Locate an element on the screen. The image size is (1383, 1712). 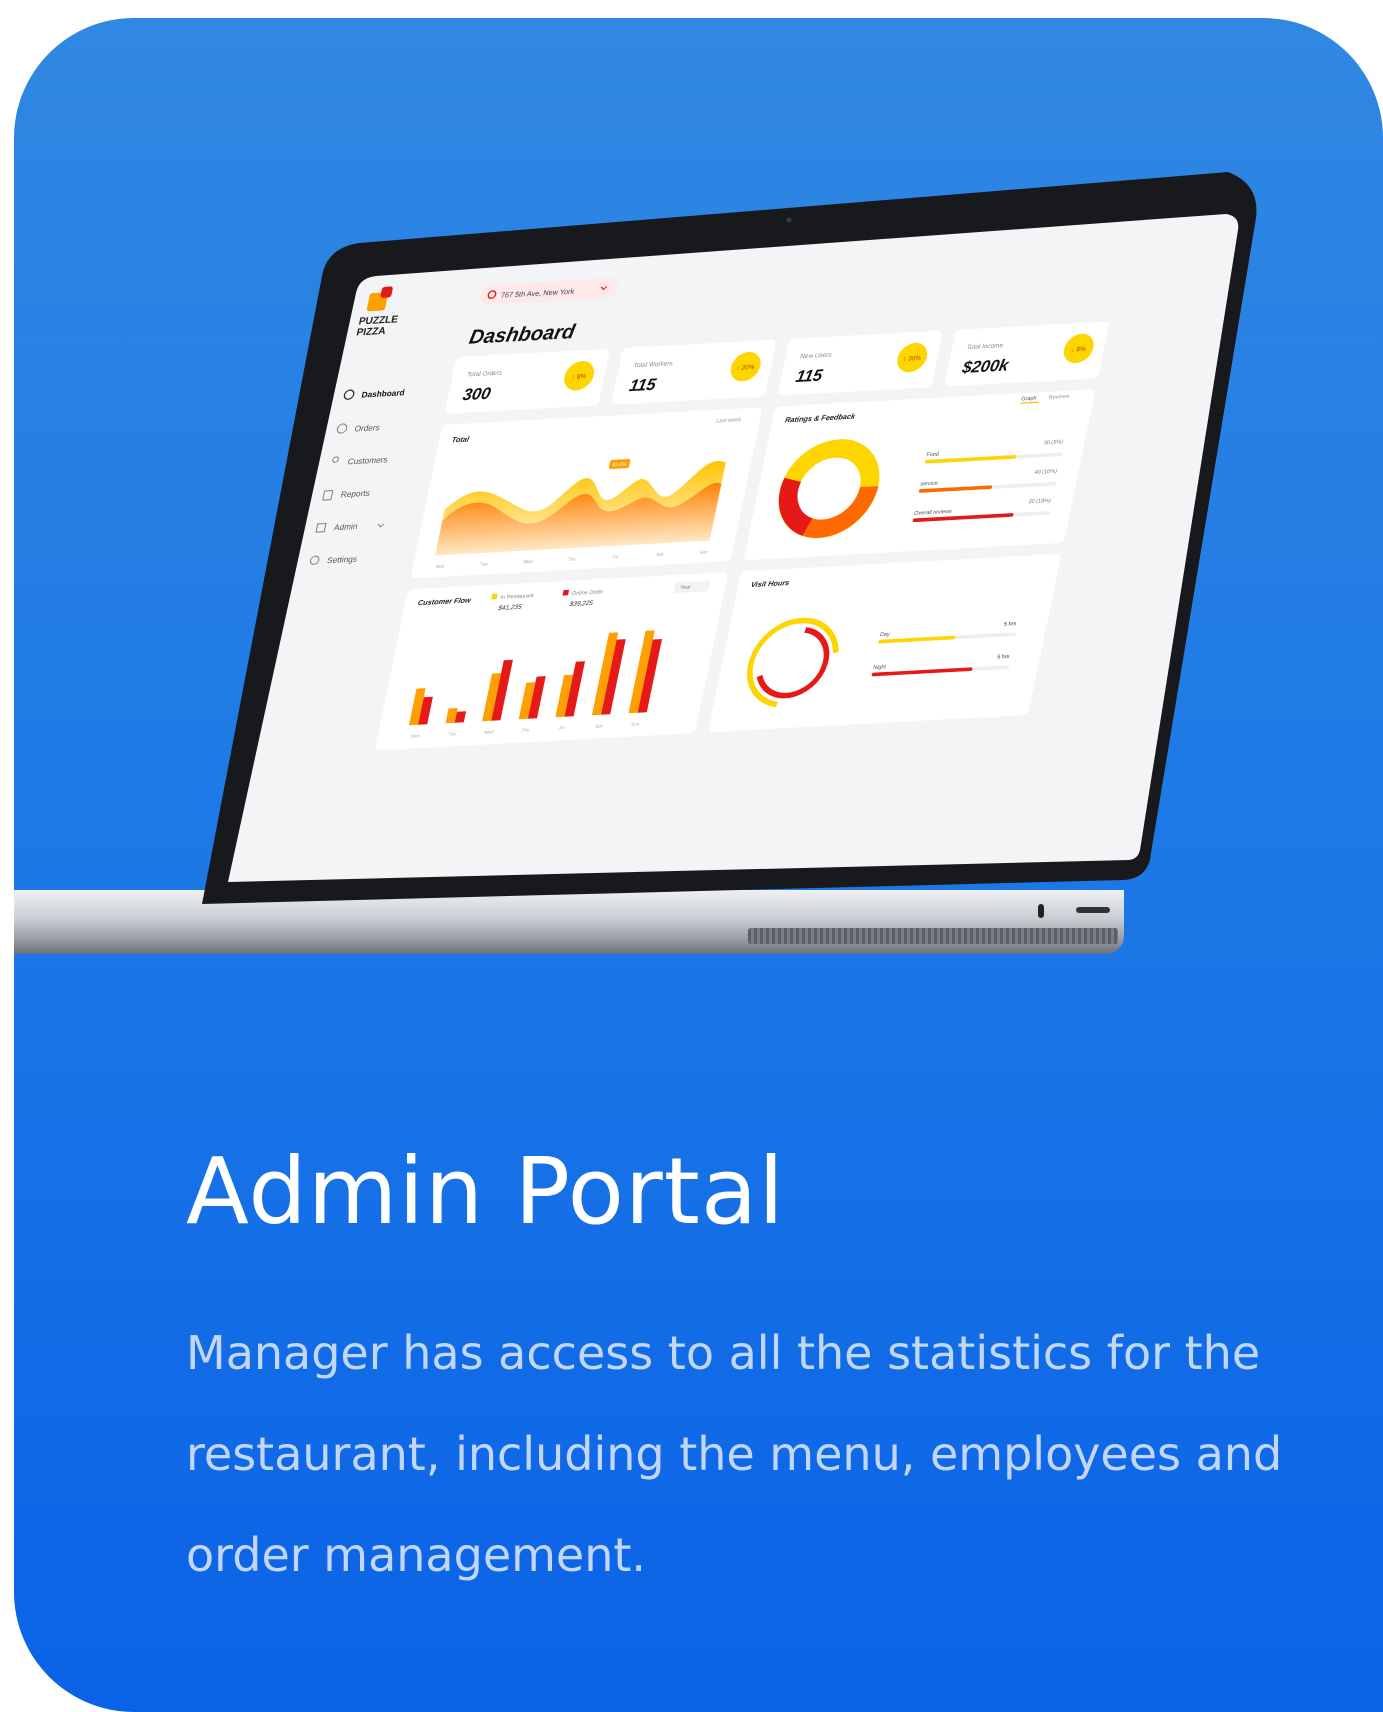
bar-label: service is located at coordinates (929, 484).